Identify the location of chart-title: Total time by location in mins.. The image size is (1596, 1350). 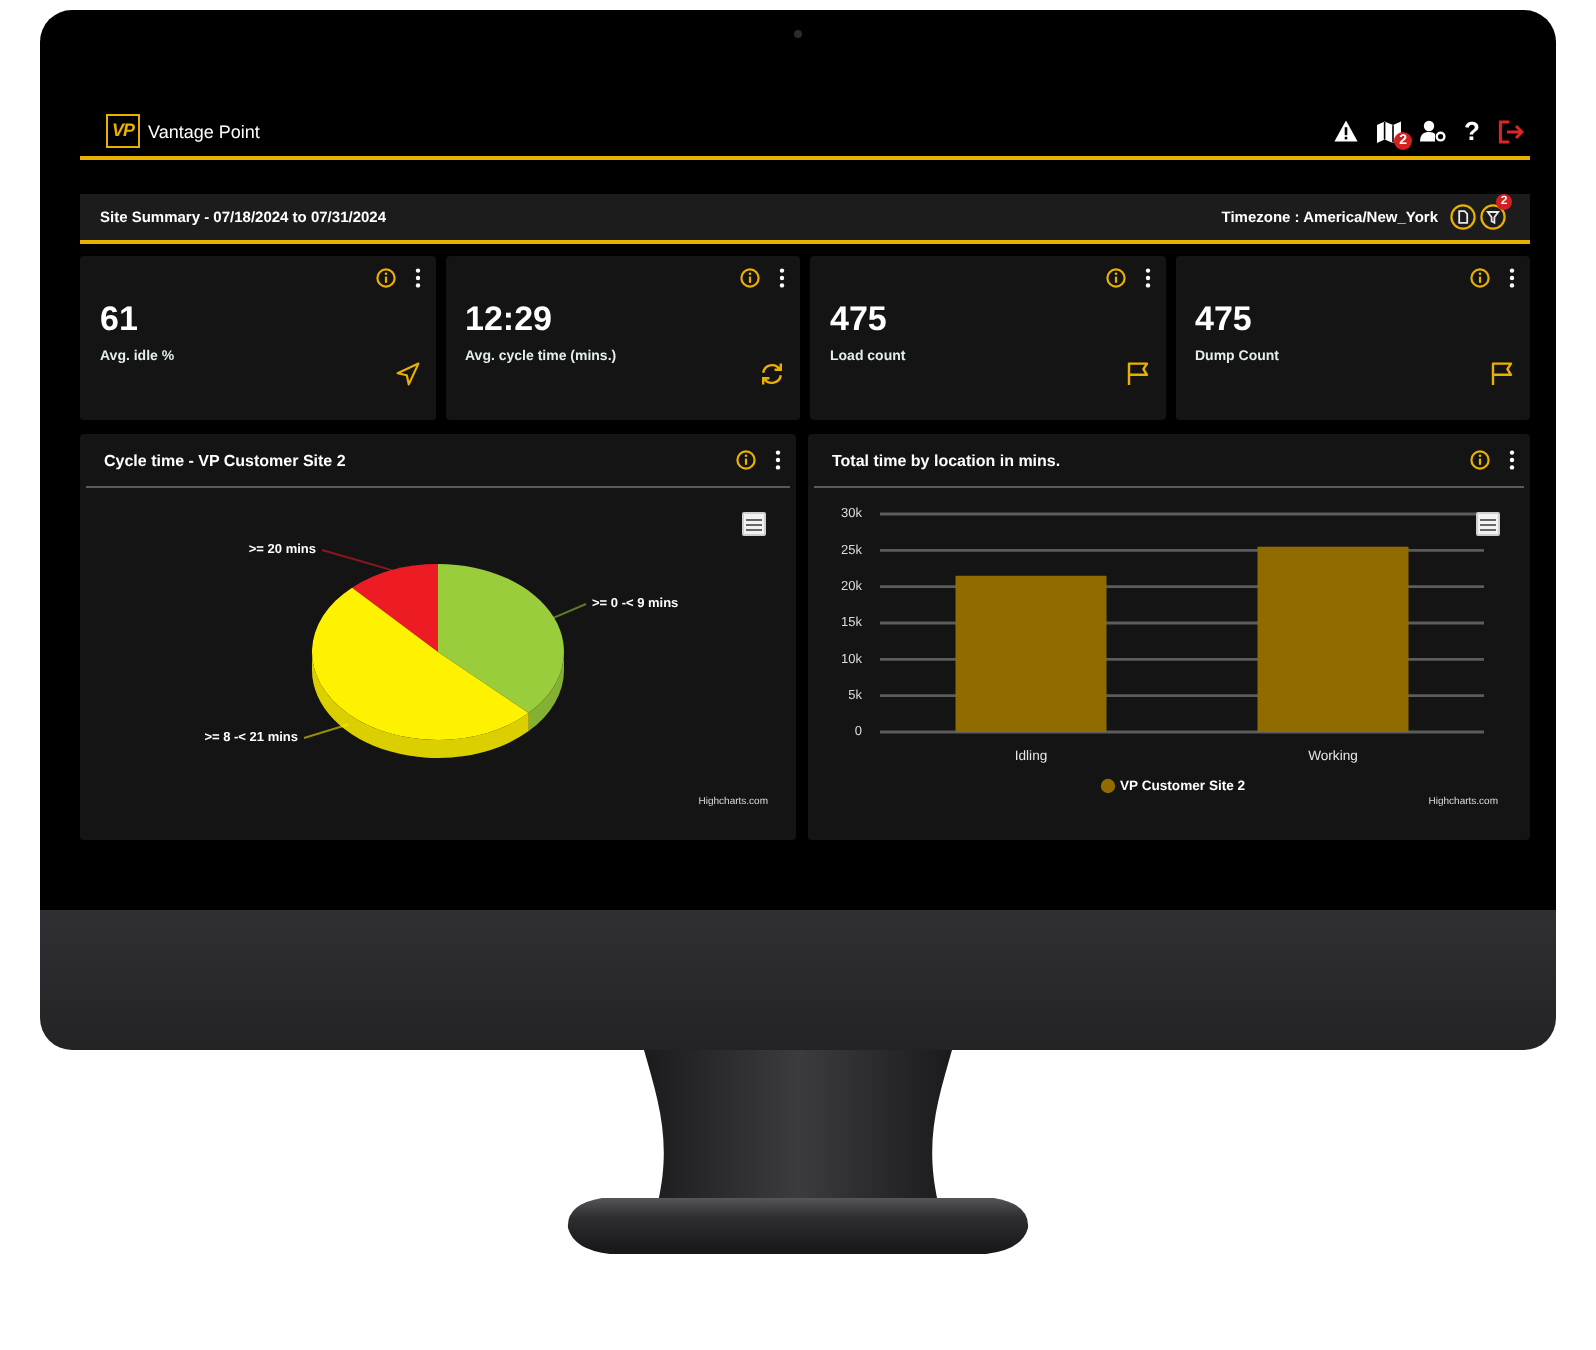
(946, 460).